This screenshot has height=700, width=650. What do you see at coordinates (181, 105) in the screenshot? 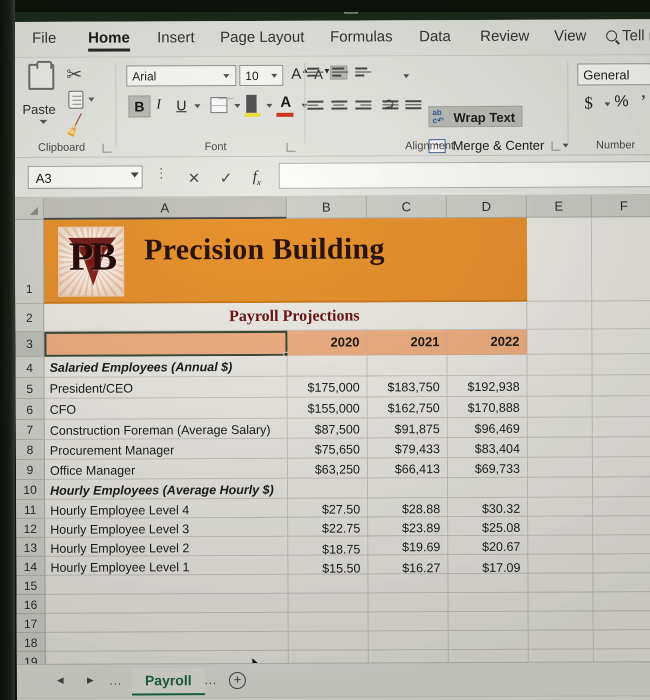
I see `underline-button: U` at bounding box center [181, 105].